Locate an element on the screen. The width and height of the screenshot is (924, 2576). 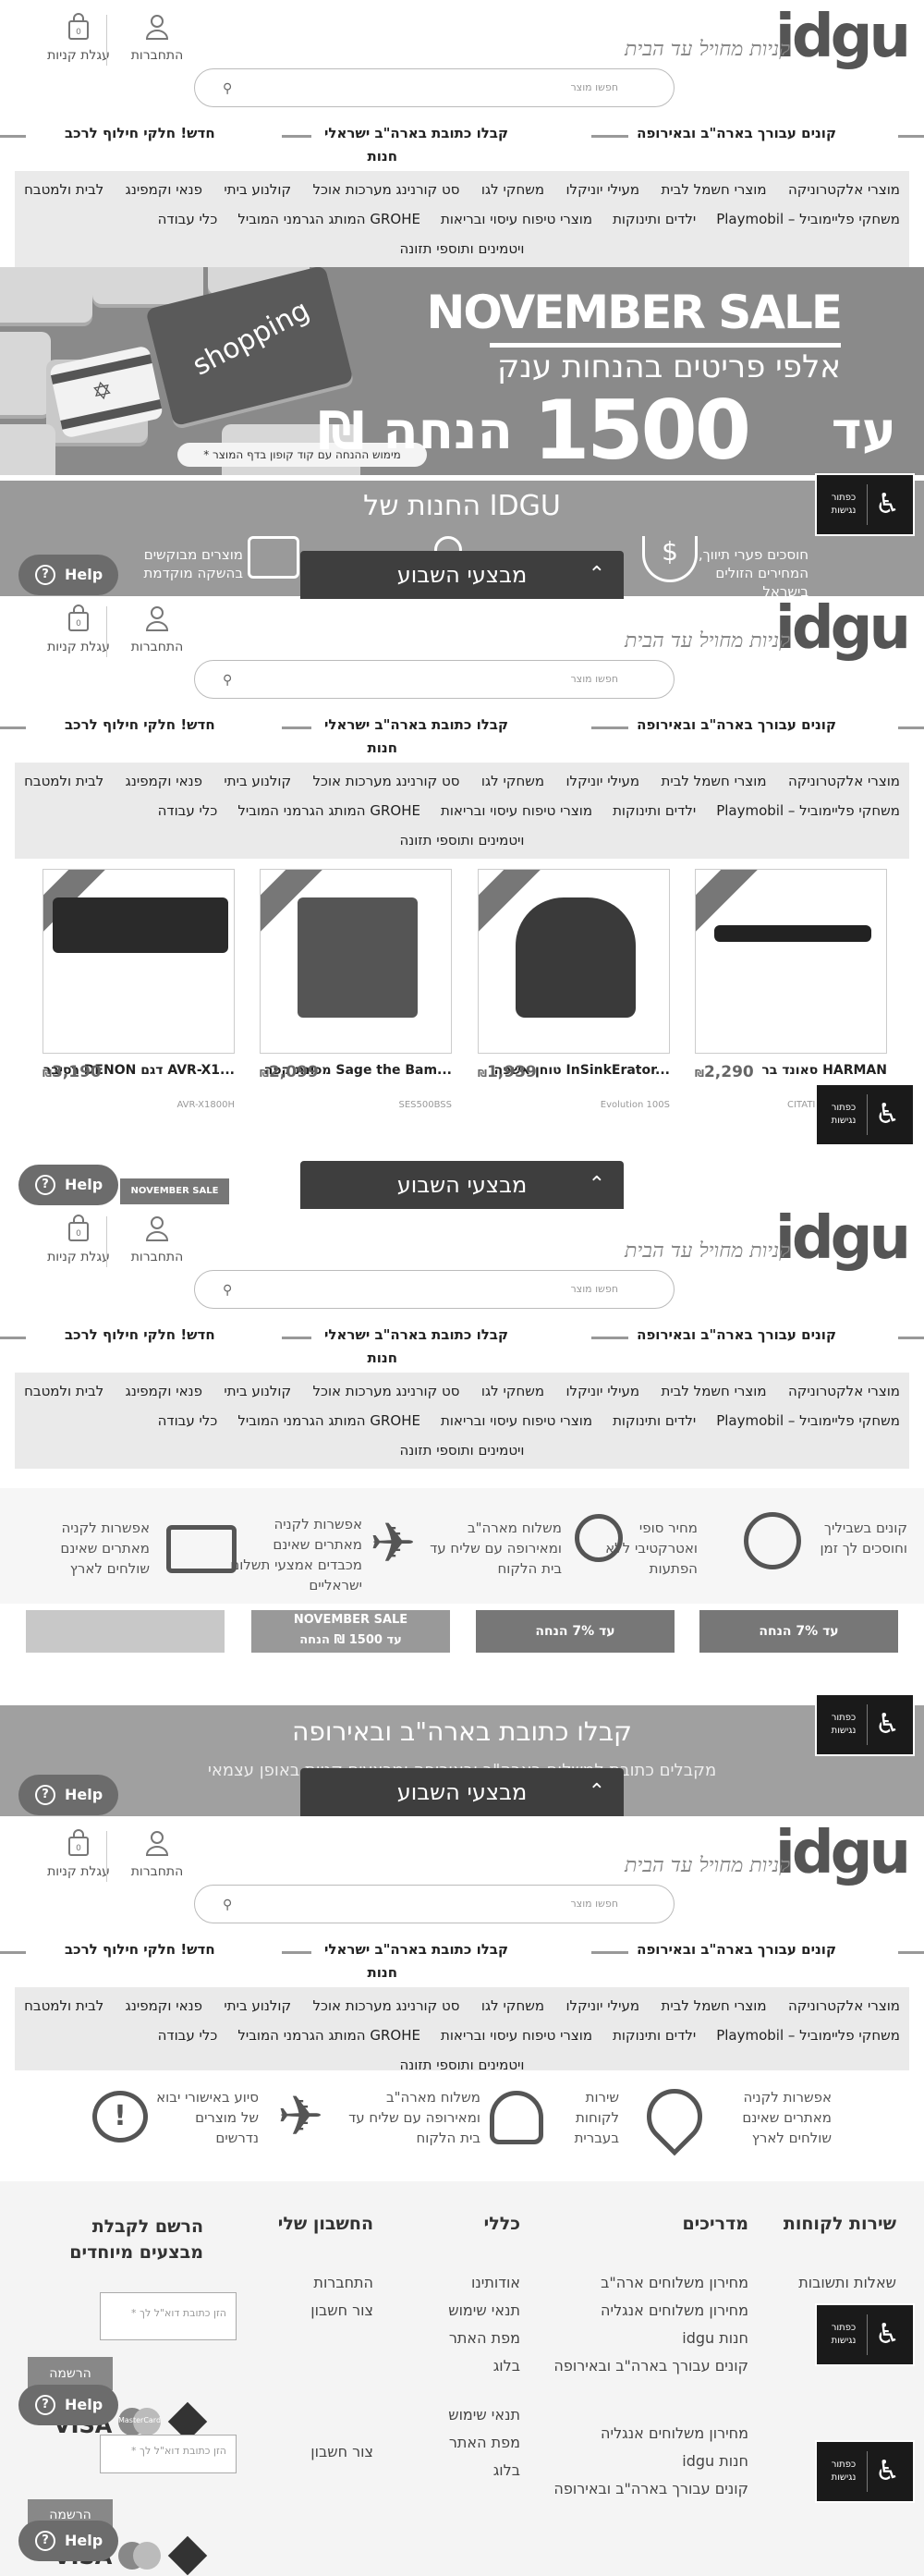
footer-link-create-account: צור חשבון is located at coordinates (341, 2452).